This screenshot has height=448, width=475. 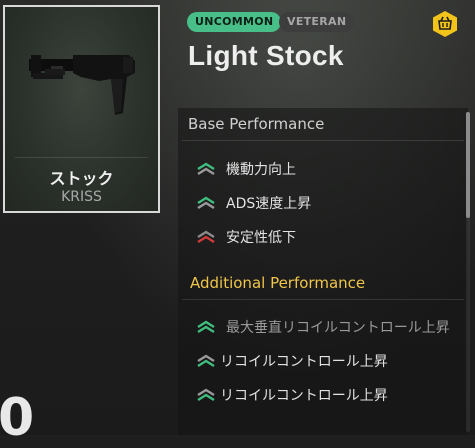 What do you see at coordinates (81, 197) in the screenshot?
I see `item-weapon-name: KRISS` at bounding box center [81, 197].